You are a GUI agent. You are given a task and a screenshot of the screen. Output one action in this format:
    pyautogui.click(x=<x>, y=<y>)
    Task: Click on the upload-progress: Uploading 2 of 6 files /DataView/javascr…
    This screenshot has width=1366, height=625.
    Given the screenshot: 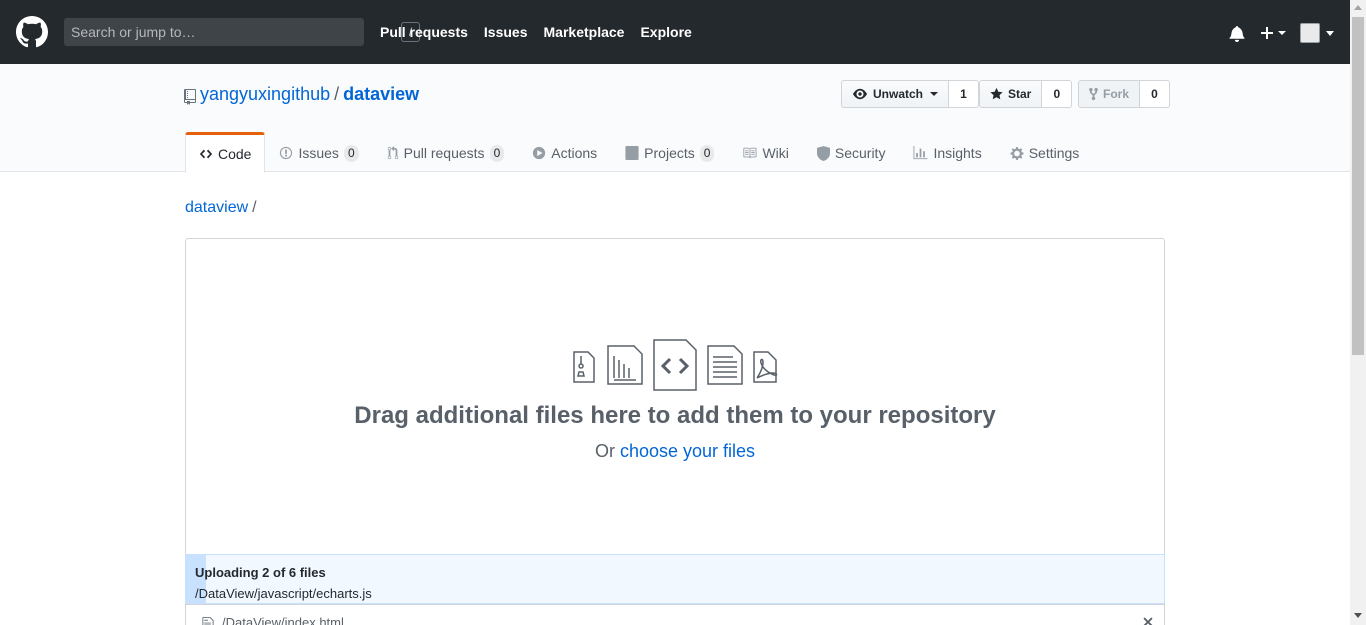 What is the action you would take?
    pyautogui.click(x=675, y=579)
    